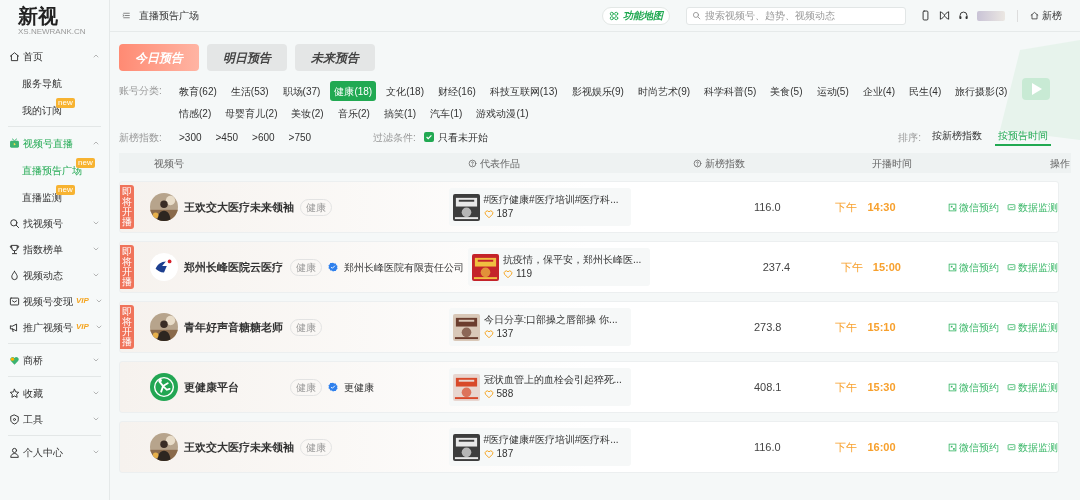  Describe the element at coordinates (335, 57) in the screenshot. I see `tab: 未来预告` at that location.